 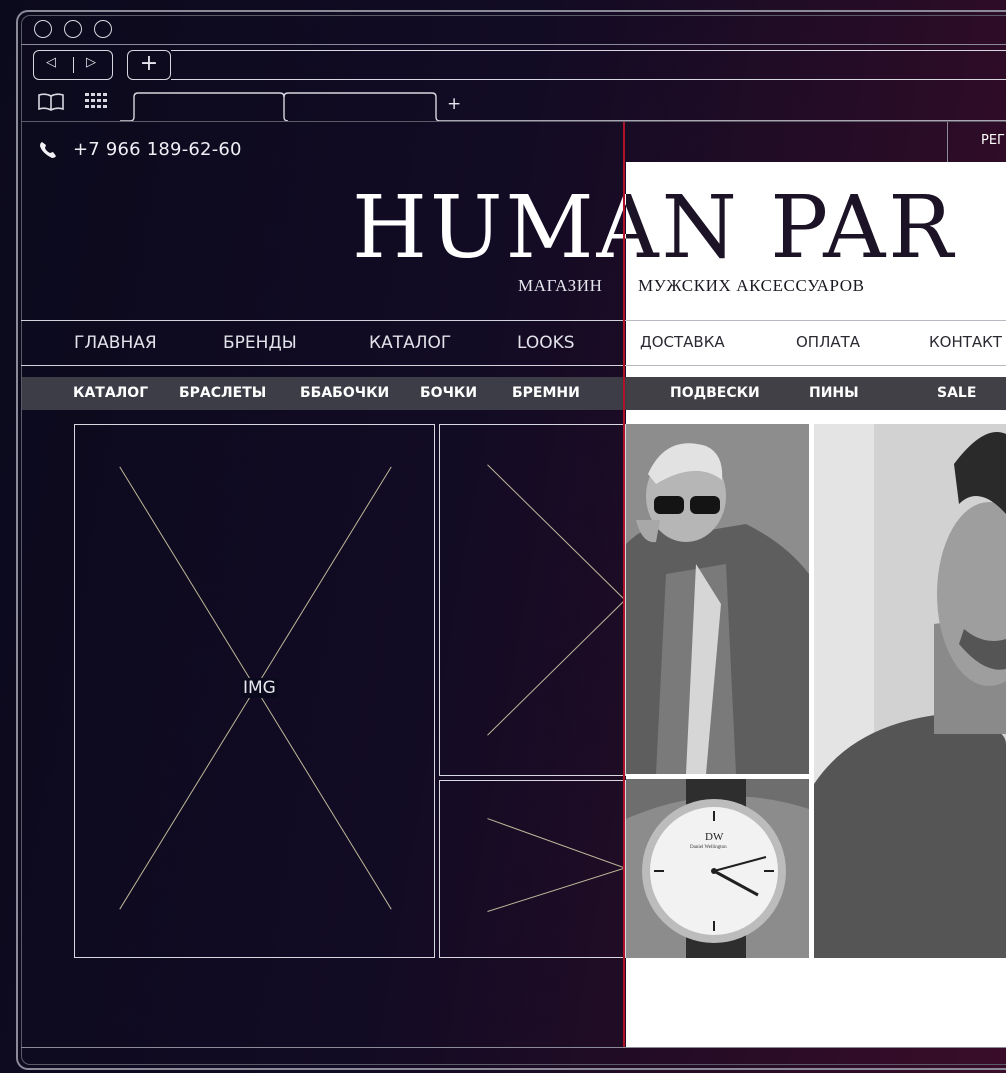 What do you see at coordinates (513, 121) in the screenshot?
I see `toolbar-divider` at bounding box center [513, 121].